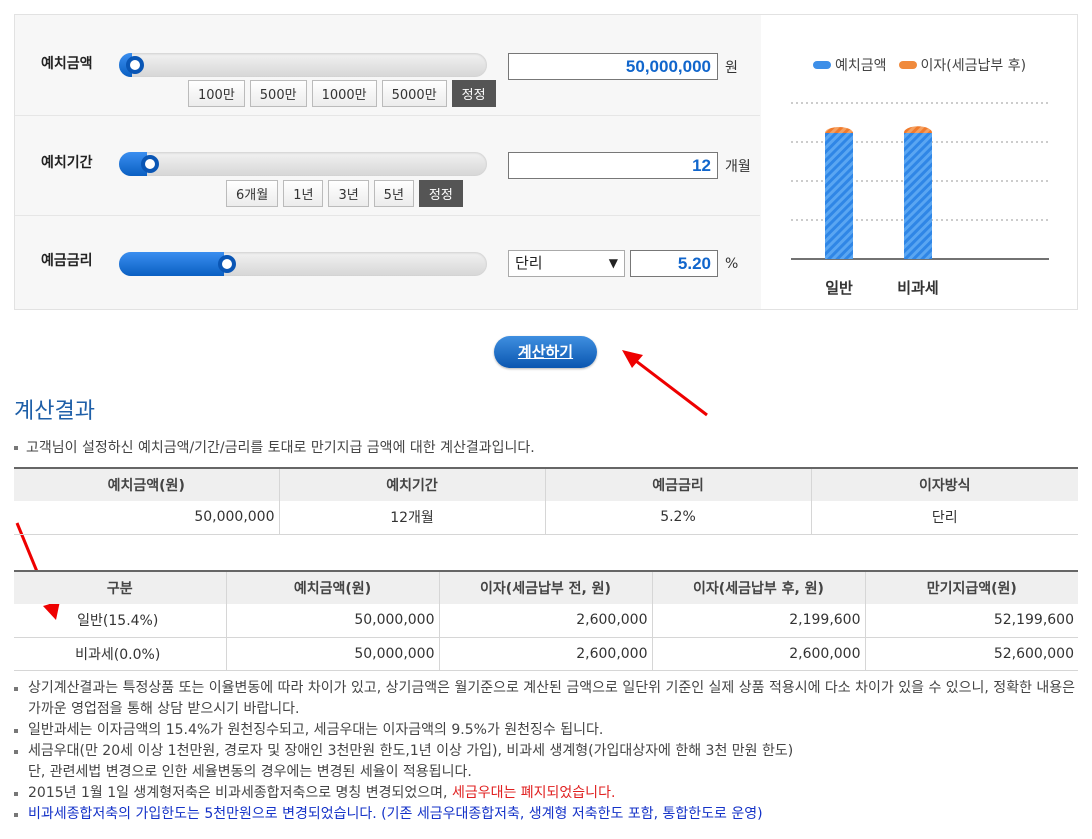 The height and width of the screenshot is (839, 1092). I want to click on deposit-100-button: 100만, so click(216, 93).